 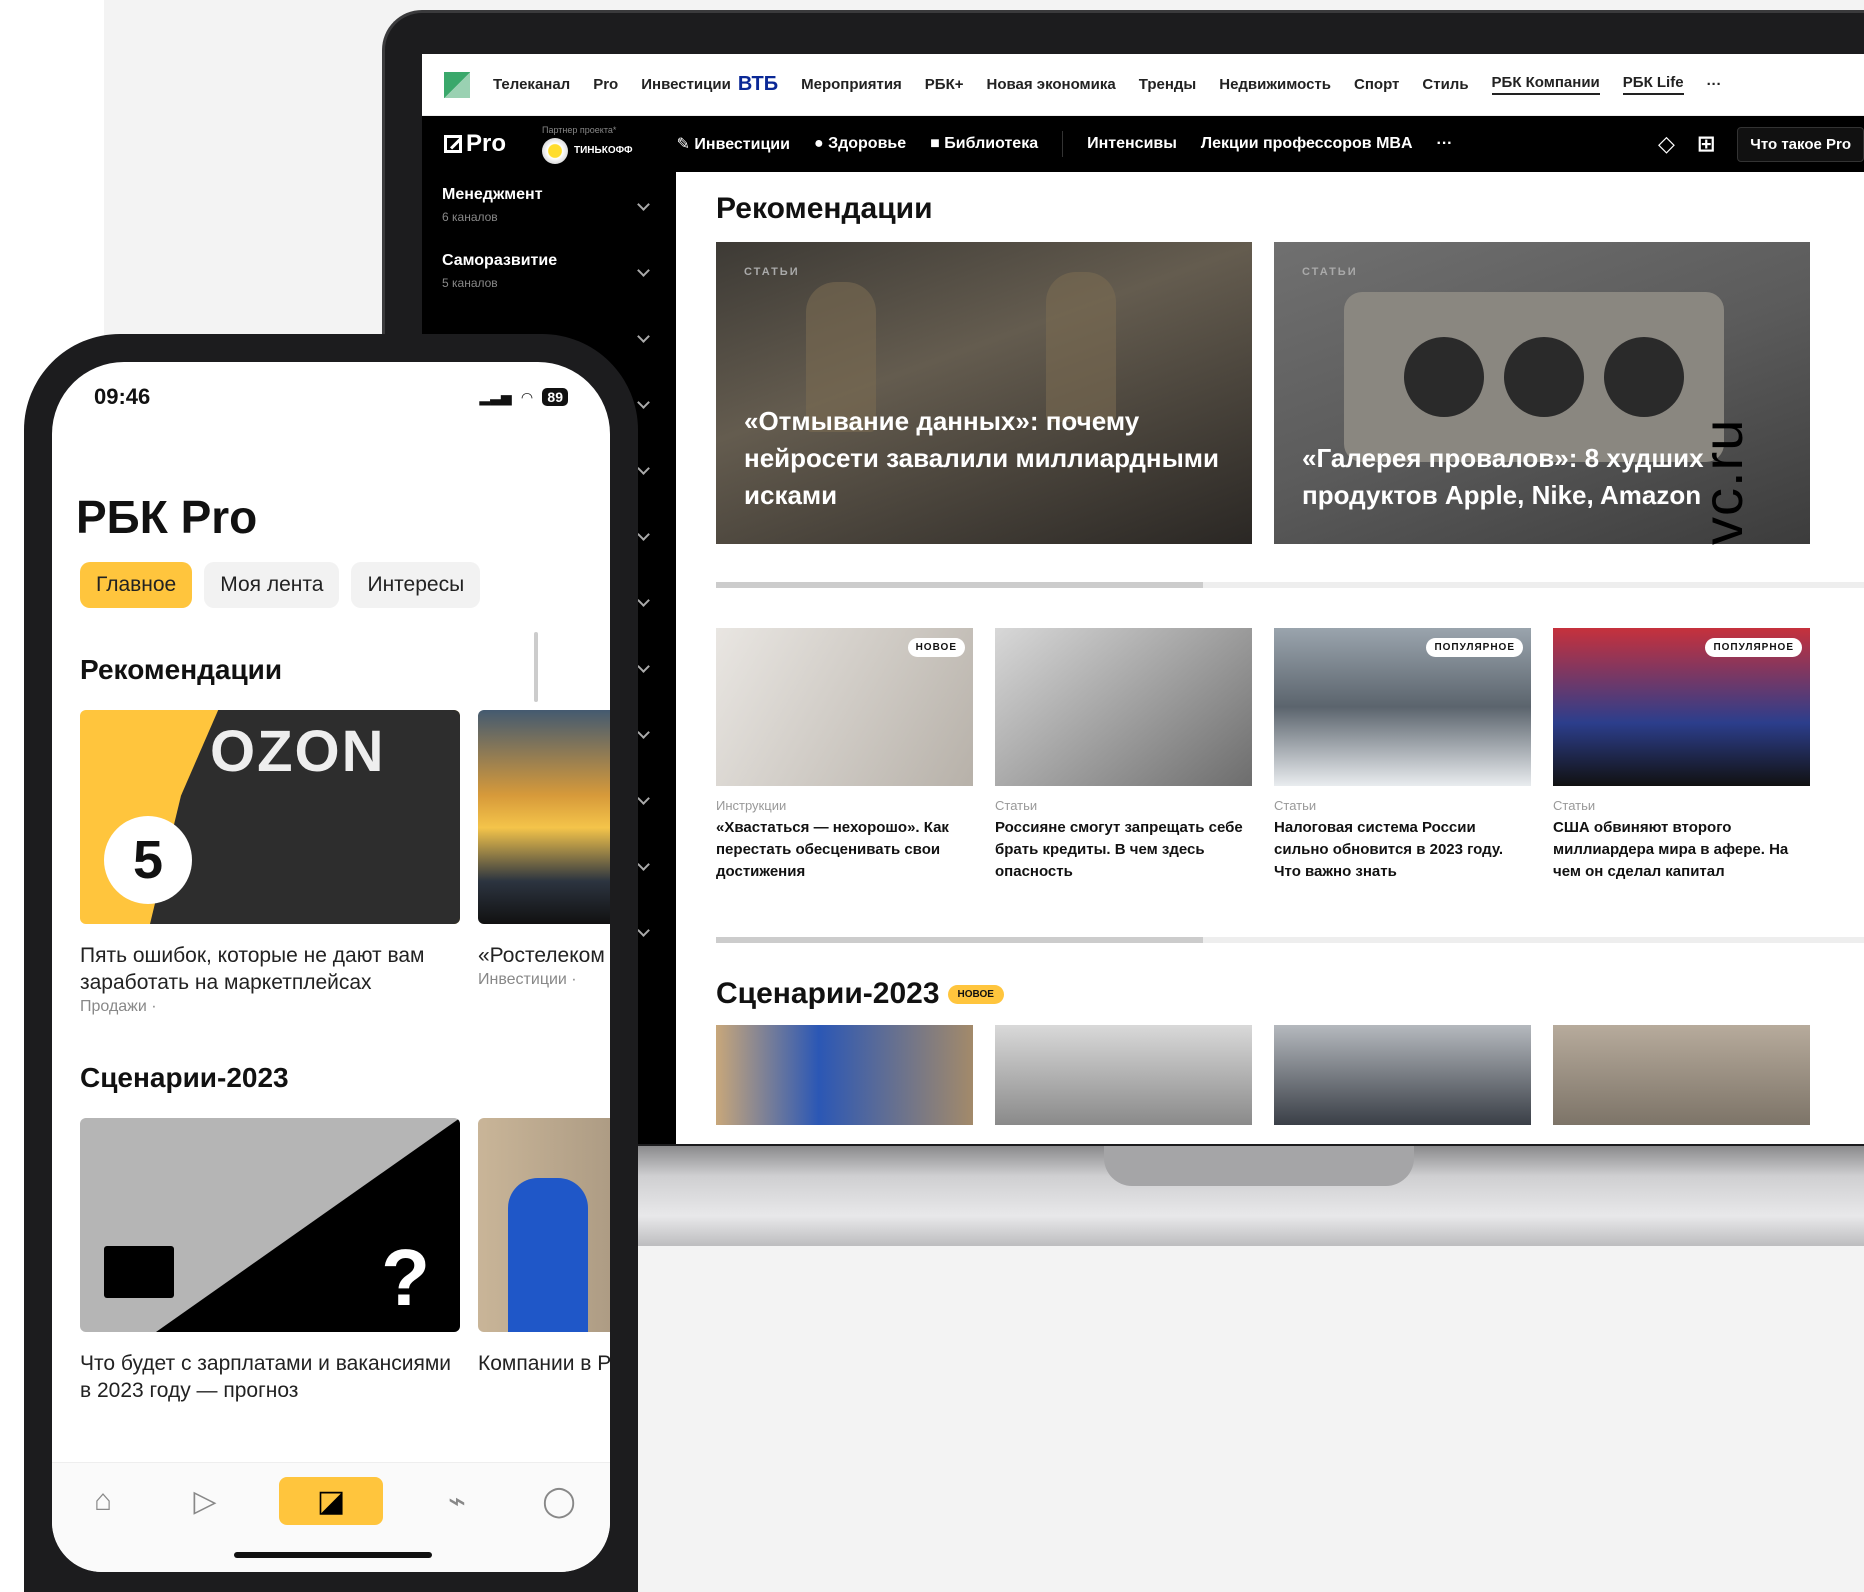 What do you see at coordinates (167, 517) in the screenshot?
I see `app-title: РБК Pro` at bounding box center [167, 517].